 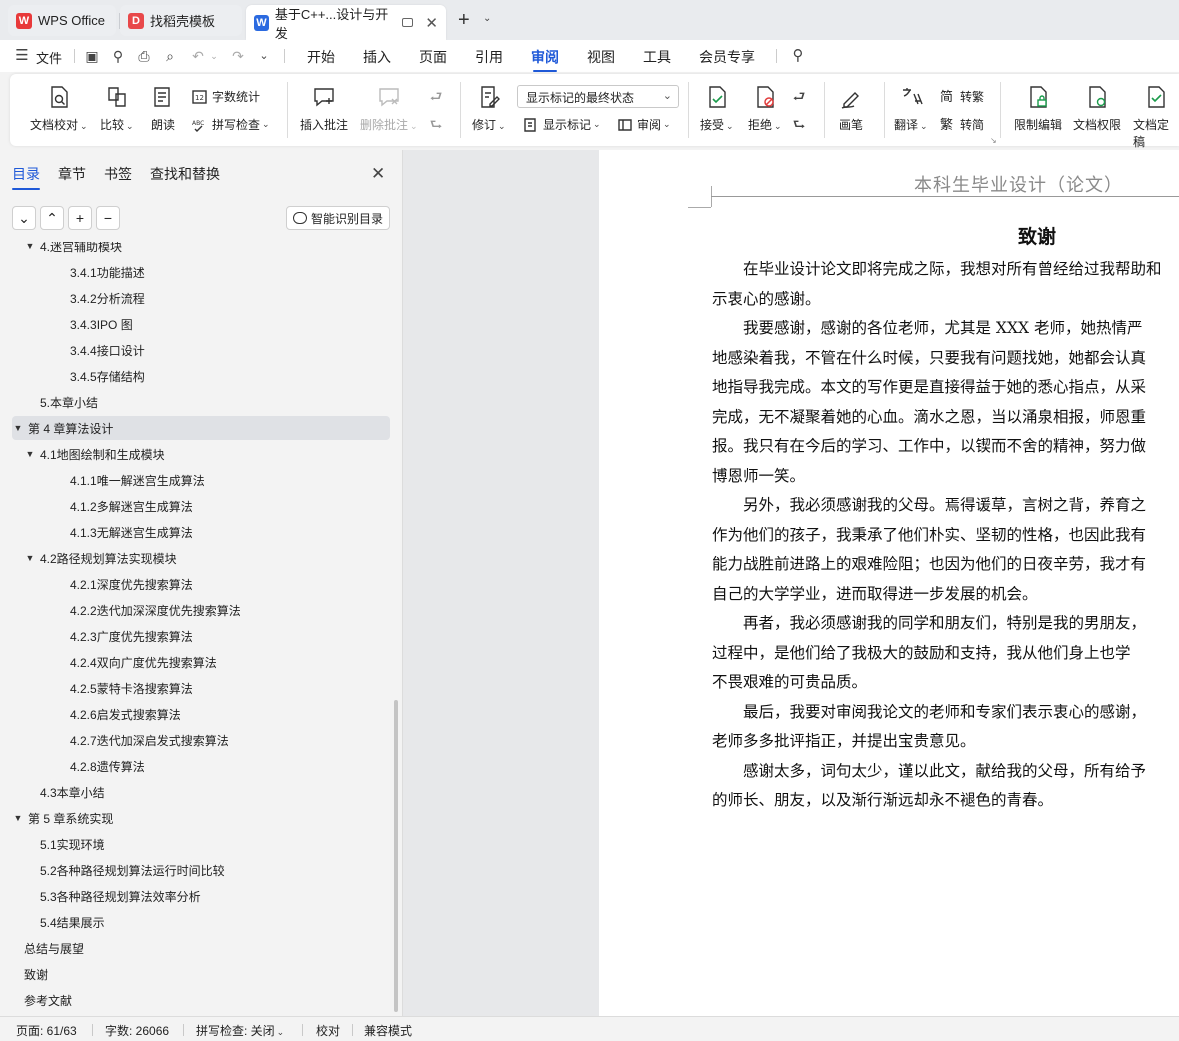 What do you see at coordinates (201, 766) in the screenshot?
I see `toc-item: 4.2.8遗传算法` at bounding box center [201, 766].